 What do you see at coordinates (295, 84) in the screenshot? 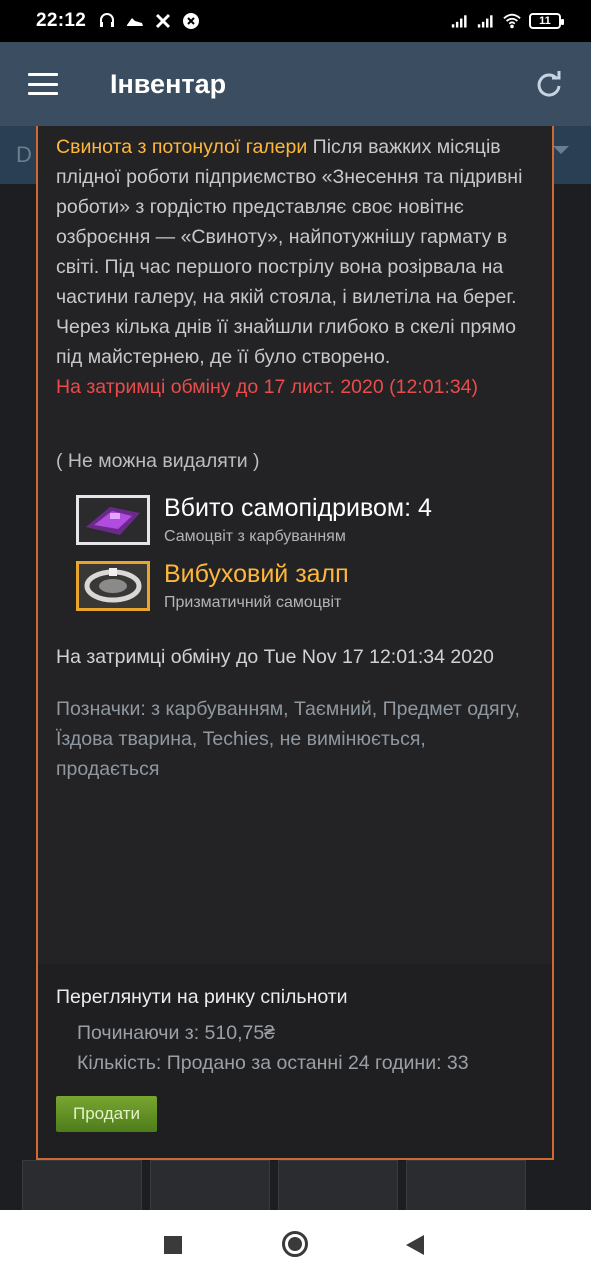
I see `app-bar: Інвентар` at bounding box center [295, 84].